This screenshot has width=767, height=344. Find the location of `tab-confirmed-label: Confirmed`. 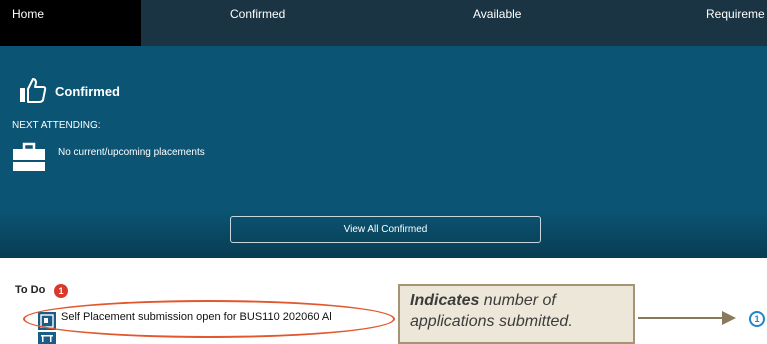

tab-confirmed-label: Confirmed is located at coordinates (258, 14).